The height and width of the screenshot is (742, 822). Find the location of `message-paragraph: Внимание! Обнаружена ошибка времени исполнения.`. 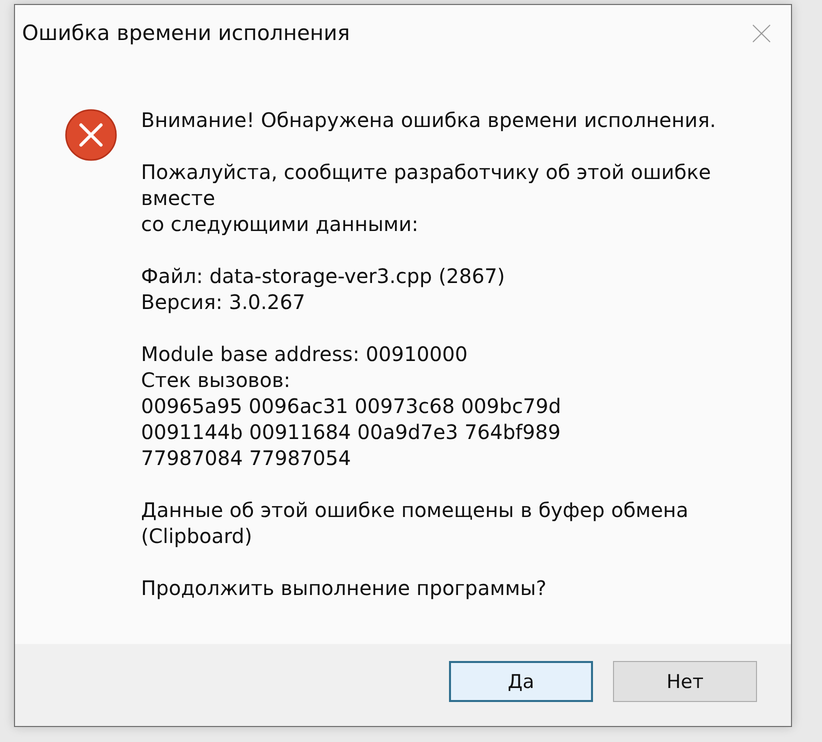

message-paragraph: Внимание! Обнаружена ошибка времени исполнения. is located at coordinates (428, 120).